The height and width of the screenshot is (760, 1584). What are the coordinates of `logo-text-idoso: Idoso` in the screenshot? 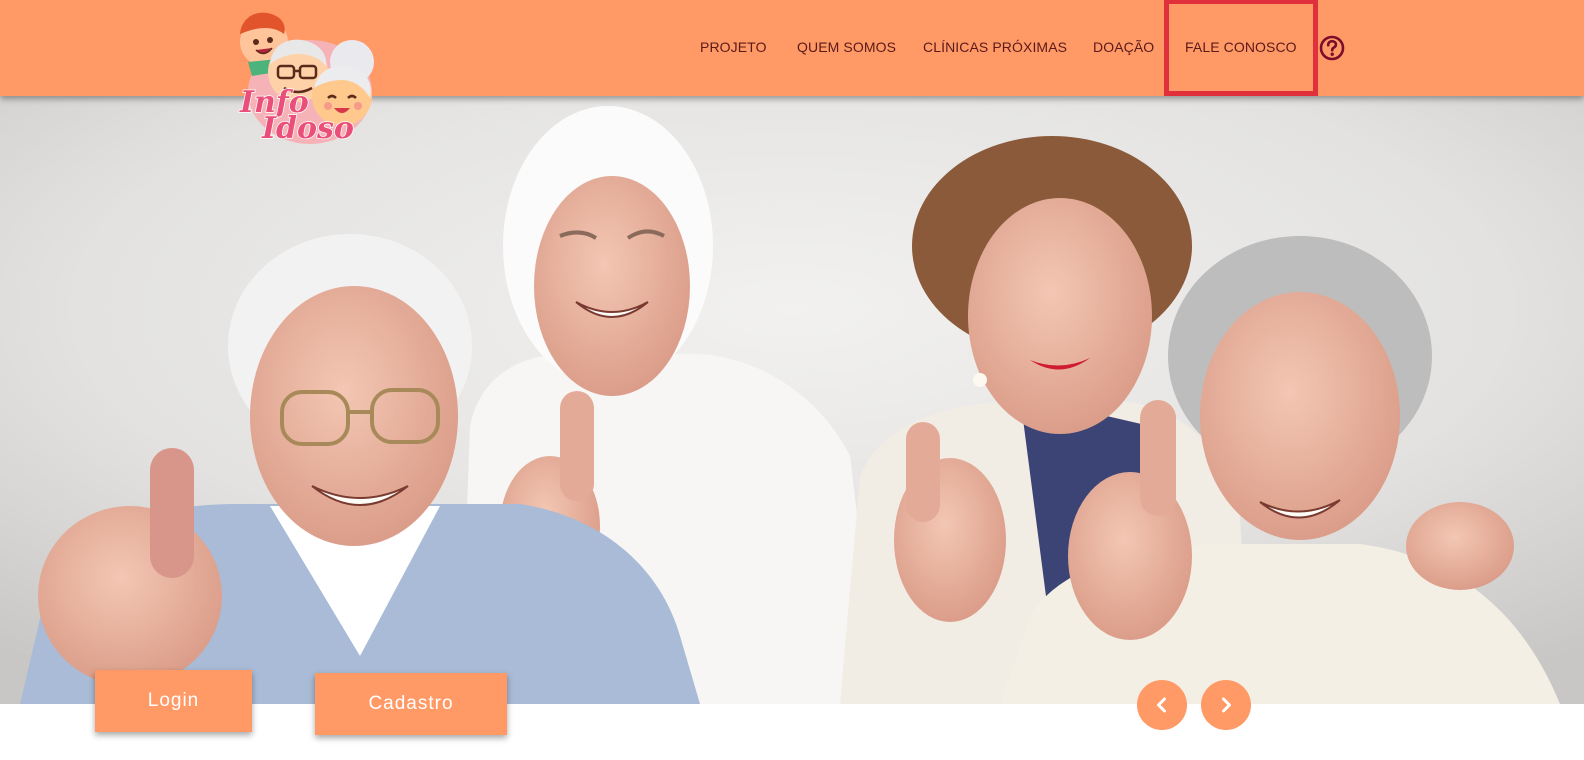 It's located at (307, 128).